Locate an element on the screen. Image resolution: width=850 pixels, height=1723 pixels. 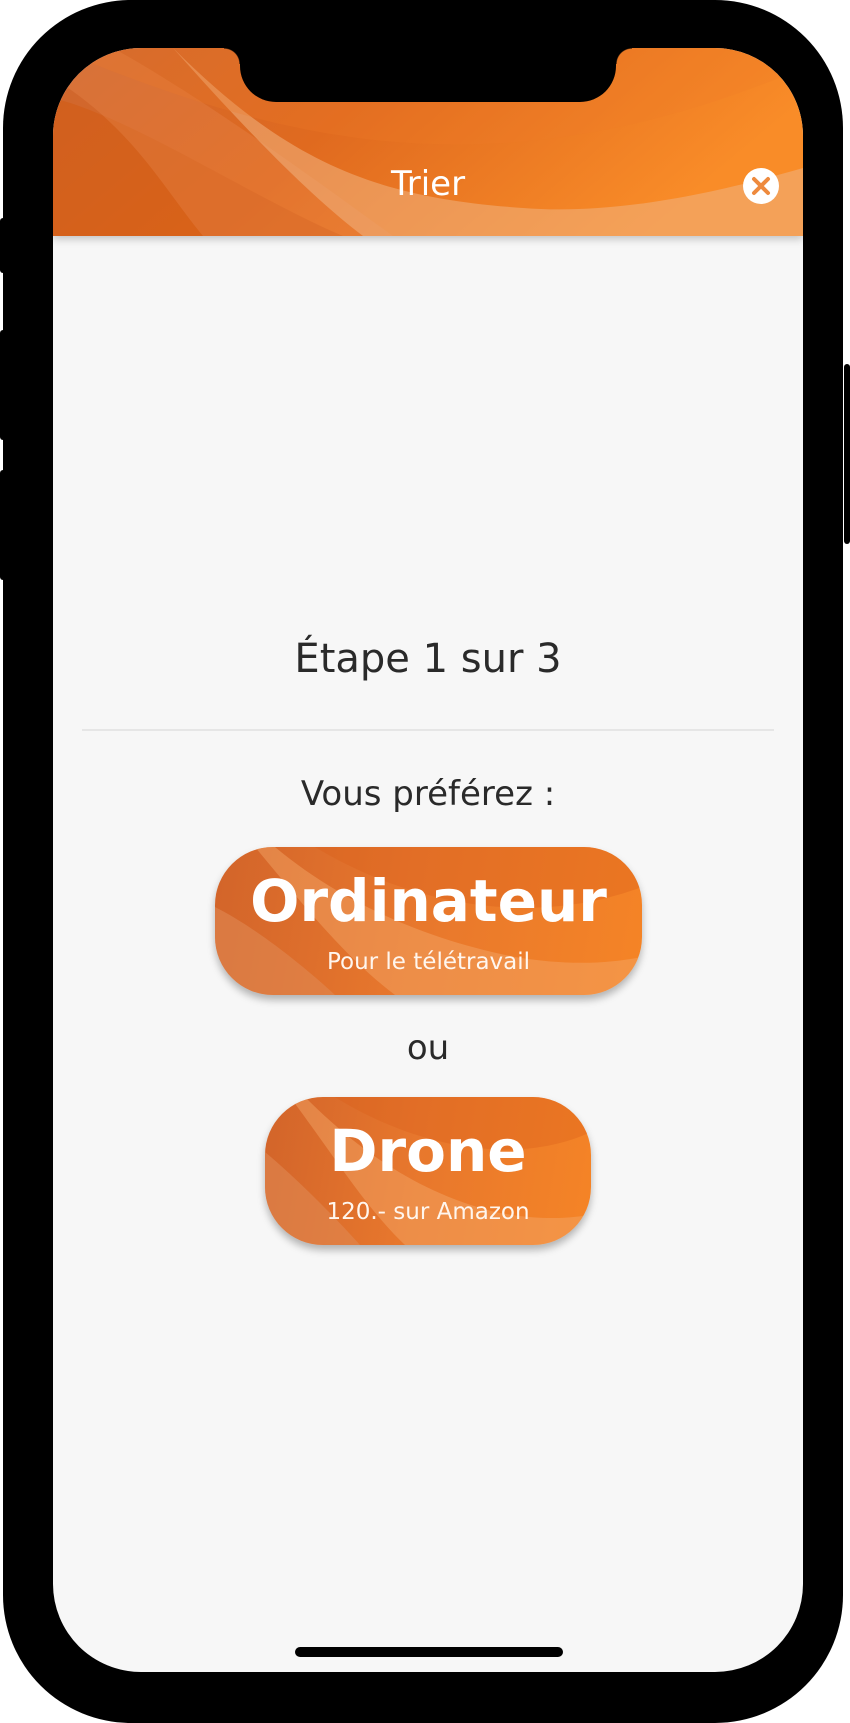
or-separator: ou is located at coordinates (428, 1048).